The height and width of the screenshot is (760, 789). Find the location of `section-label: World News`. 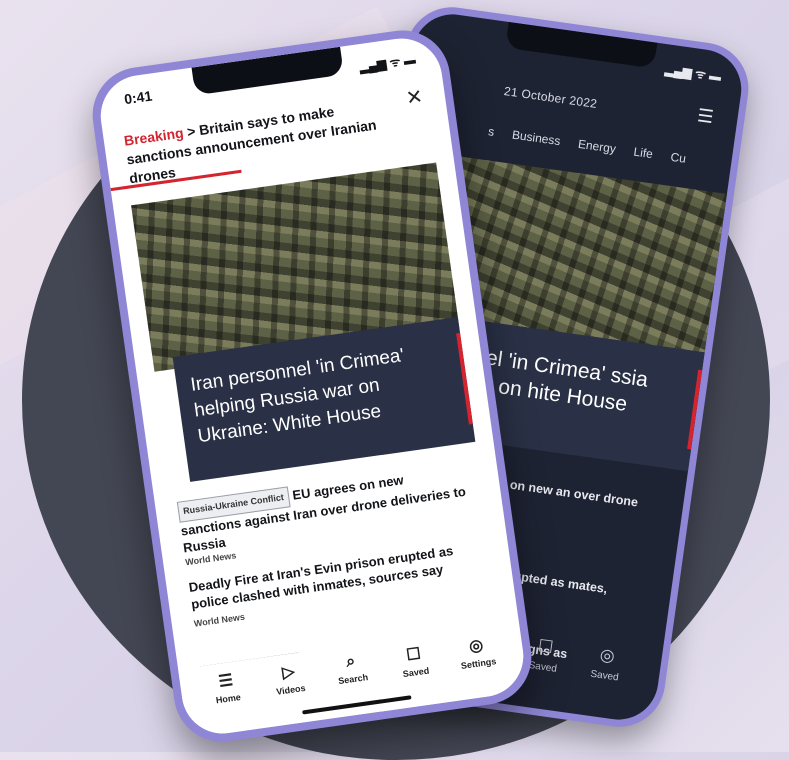

section-label: World News is located at coordinates (219, 620).